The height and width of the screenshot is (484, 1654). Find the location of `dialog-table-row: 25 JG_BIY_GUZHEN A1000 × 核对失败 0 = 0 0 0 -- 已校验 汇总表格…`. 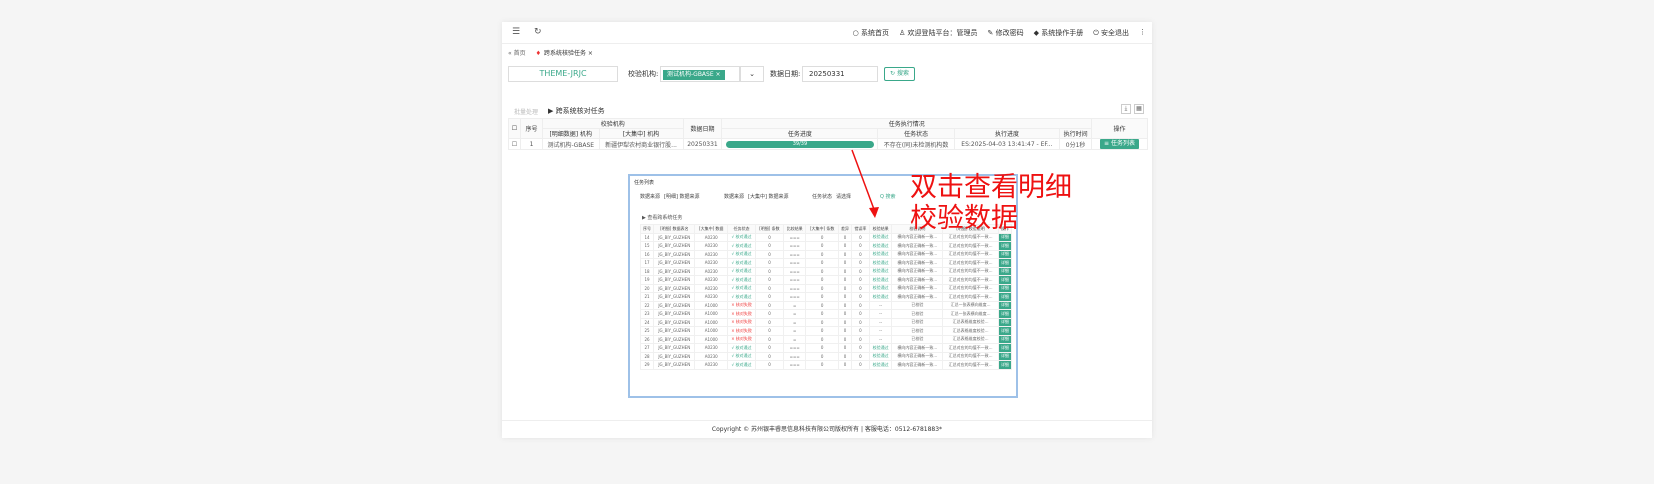

dialog-table-row: 25 JG_BIY_GUZHEN A1000 × 核对失败 0 = 0 0 0 -- 已校验 汇总表格… is located at coordinates (826, 331).